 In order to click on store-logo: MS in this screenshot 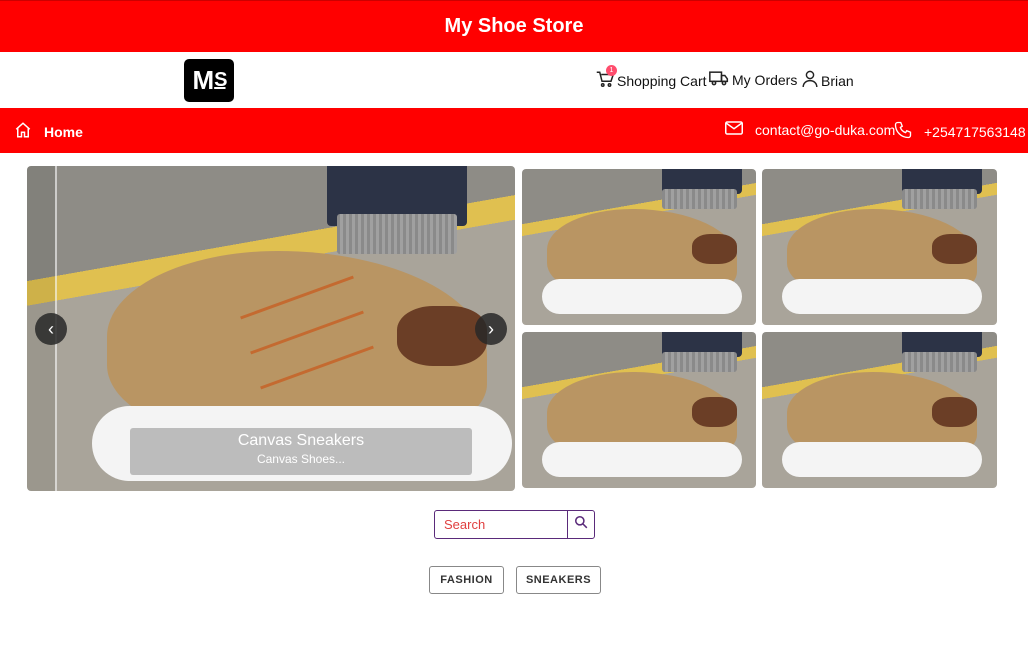, I will do `click(209, 80)`.